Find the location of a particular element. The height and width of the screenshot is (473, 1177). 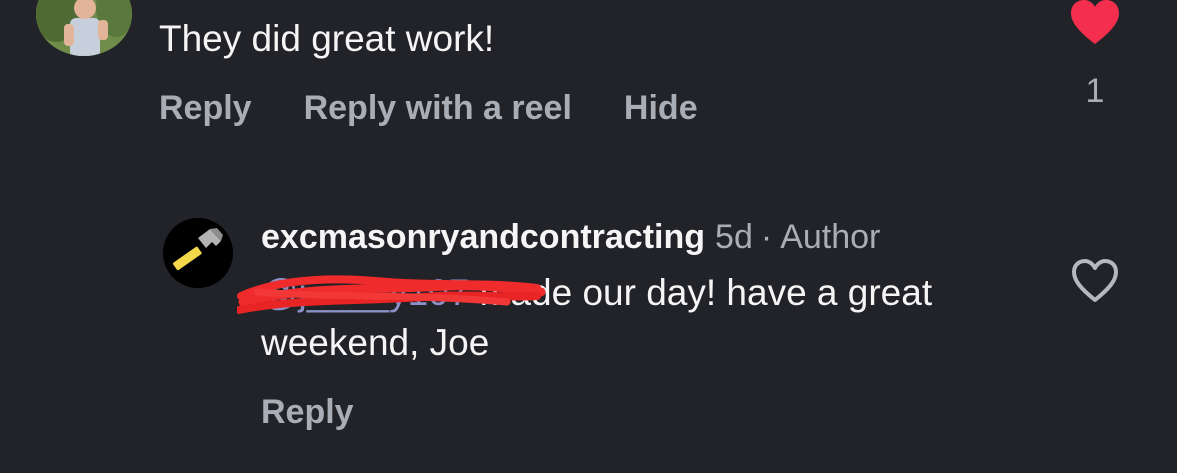

mention-link: @j____y107 is located at coordinates (391, 293).